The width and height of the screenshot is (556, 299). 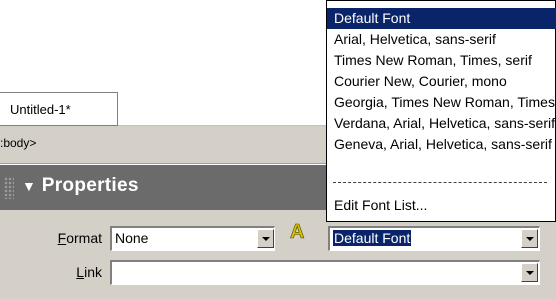 I want to click on tag-selector-body: :body>, so click(x=18, y=143).